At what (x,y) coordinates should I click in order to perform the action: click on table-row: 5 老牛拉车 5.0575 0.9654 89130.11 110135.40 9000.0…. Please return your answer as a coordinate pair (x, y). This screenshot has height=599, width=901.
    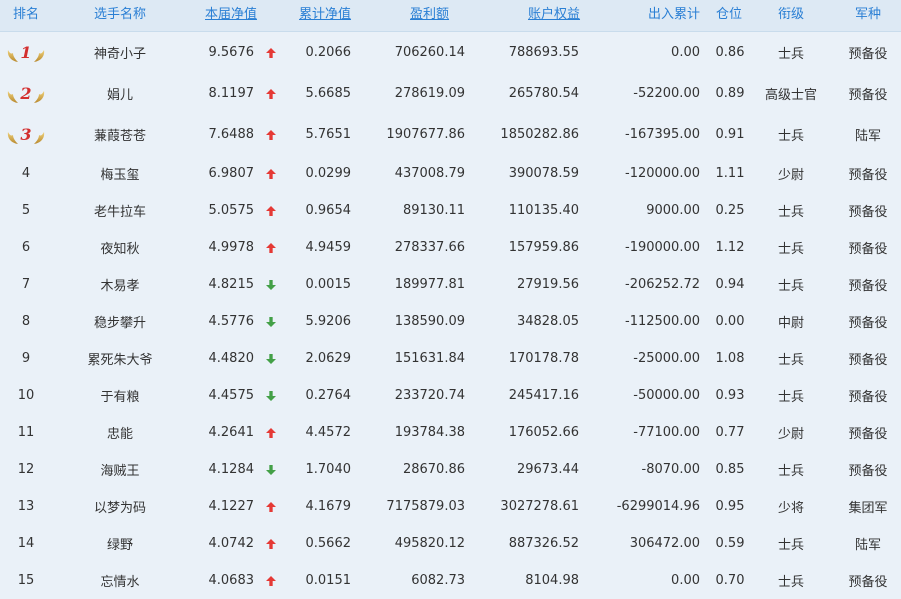
    Looking at the image, I should click on (450, 210).